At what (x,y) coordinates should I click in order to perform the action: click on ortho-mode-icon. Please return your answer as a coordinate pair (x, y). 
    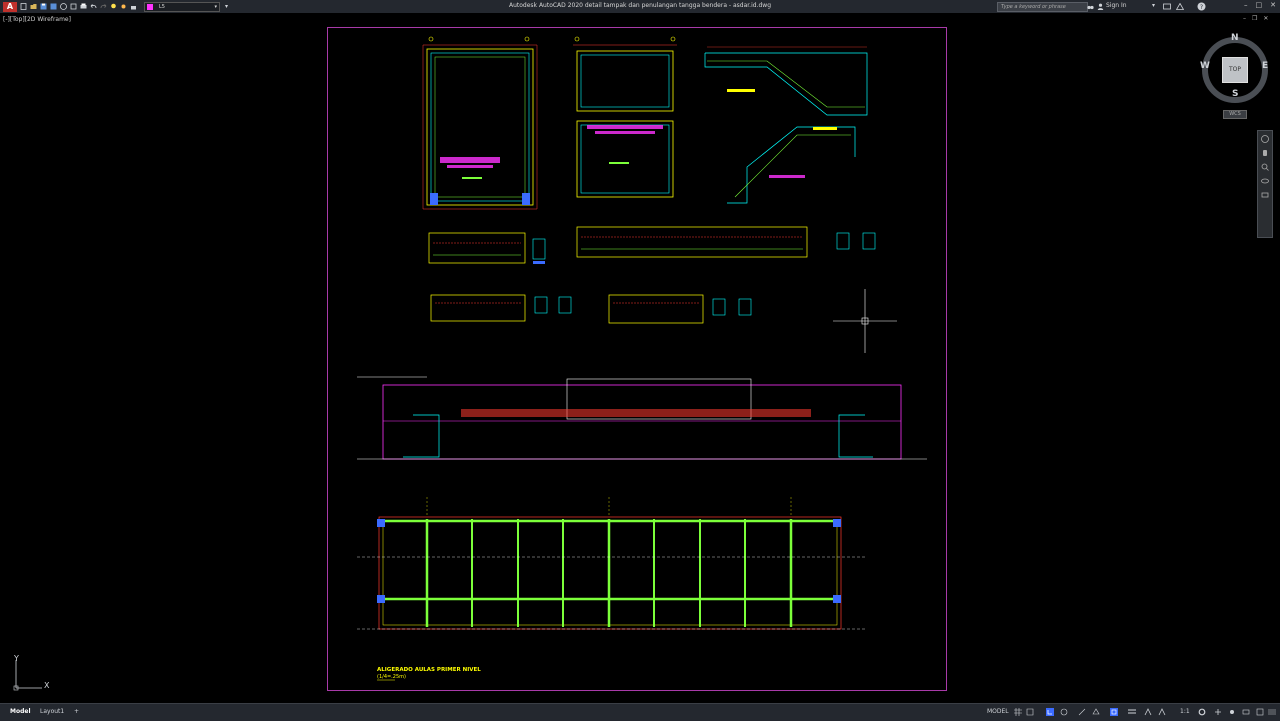
    Looking at the image, I should click on (1050, 712).